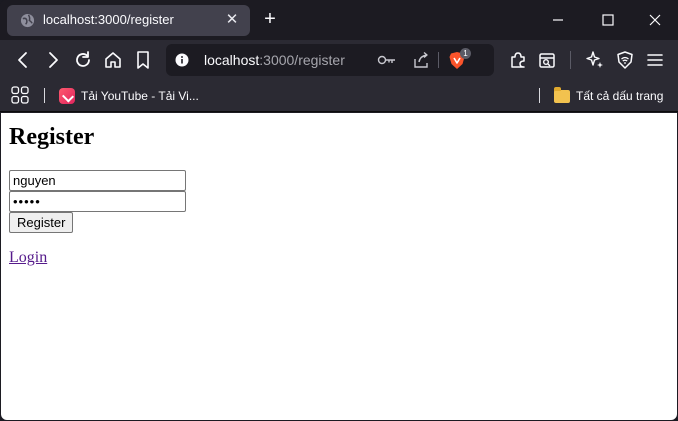 The image size is (678, 421). I want to click on urlbar-divider, so click(438, 60).